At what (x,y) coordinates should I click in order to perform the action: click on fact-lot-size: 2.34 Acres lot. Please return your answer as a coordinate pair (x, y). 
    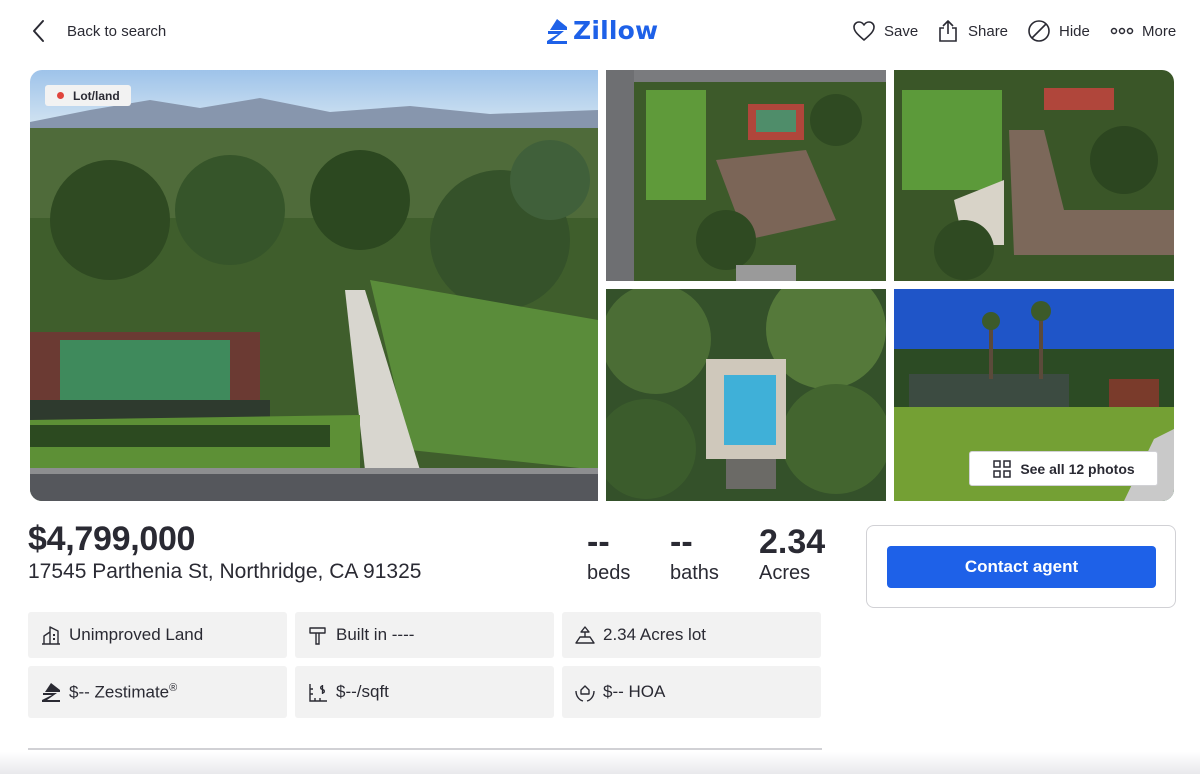
    Looking at the image, I should click on (691, 635).